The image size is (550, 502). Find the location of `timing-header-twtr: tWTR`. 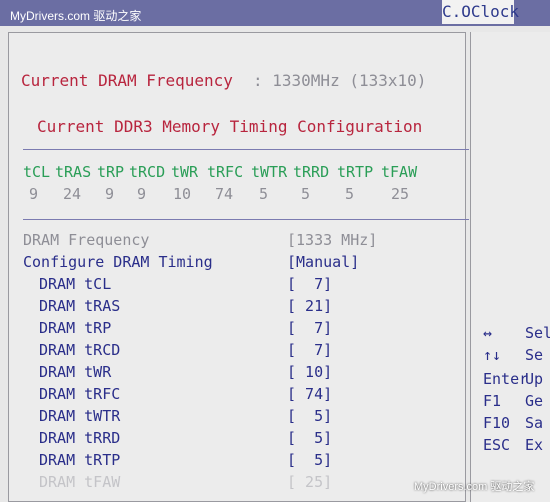

timing-header-twtr: tWTR is located at coordinates (269, 172).